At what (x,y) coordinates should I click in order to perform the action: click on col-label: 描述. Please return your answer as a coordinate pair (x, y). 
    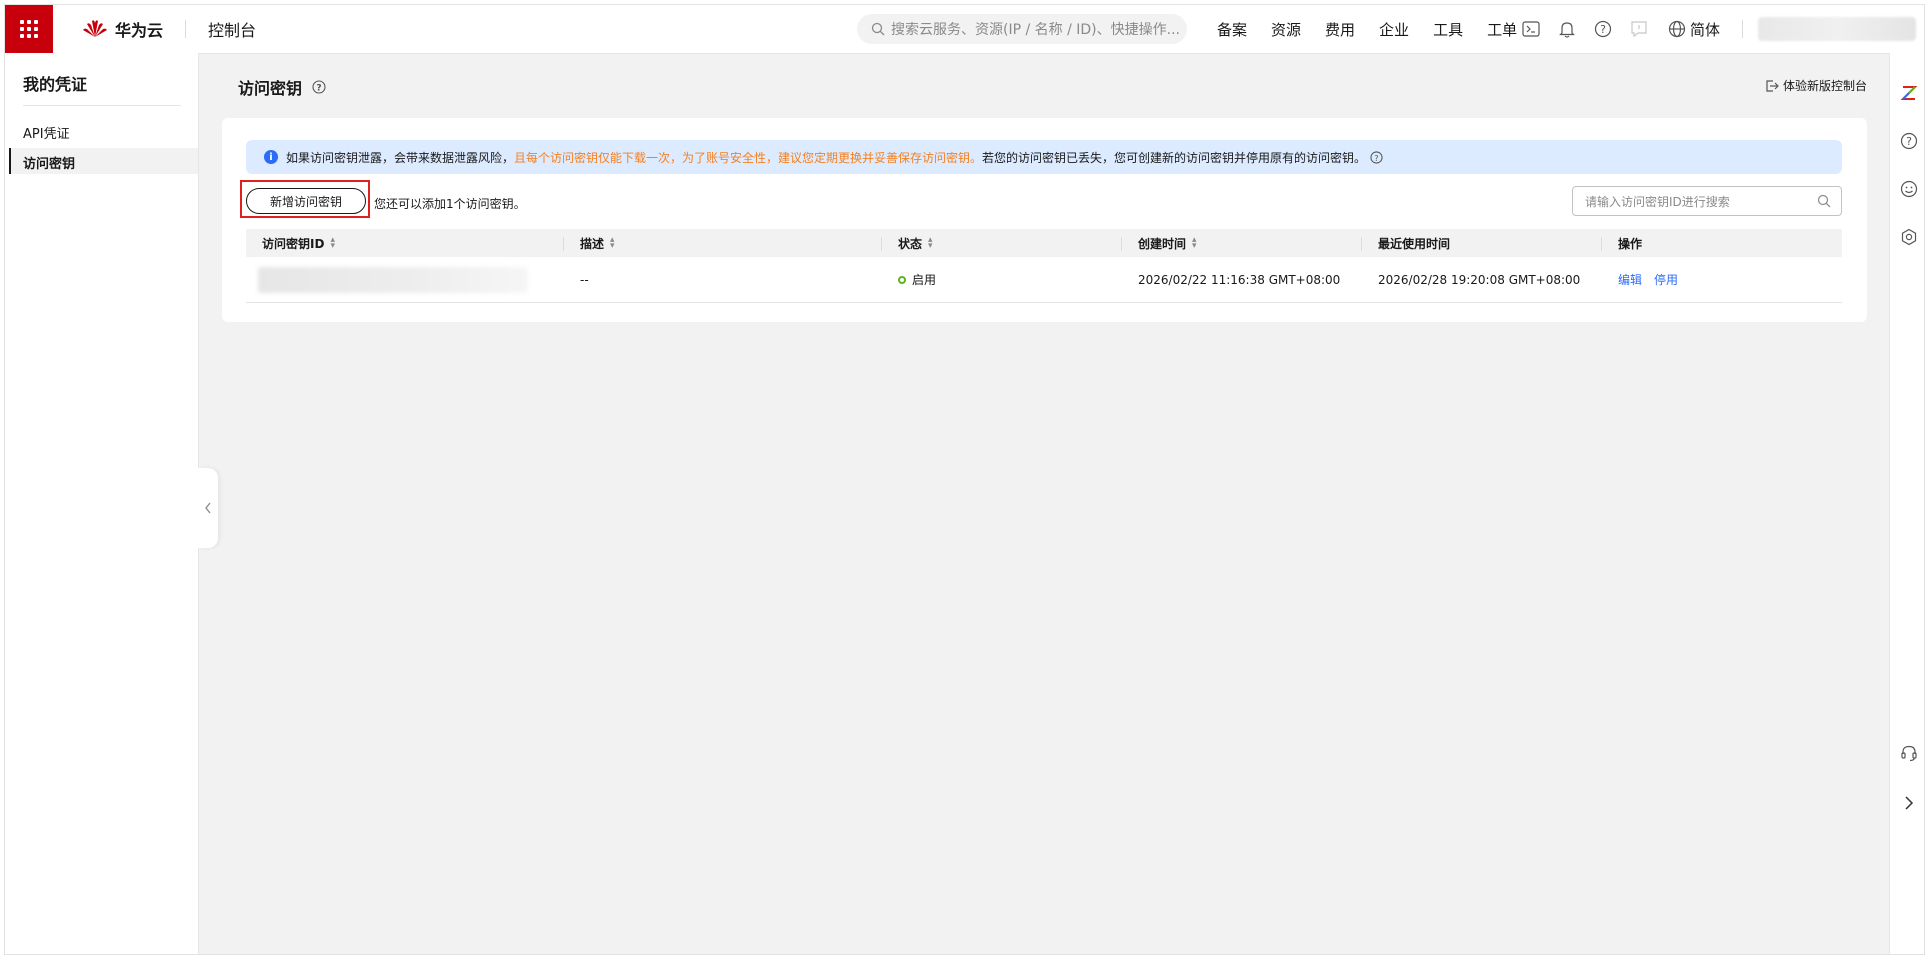
    Looking at the image, I should click on (592, 243).